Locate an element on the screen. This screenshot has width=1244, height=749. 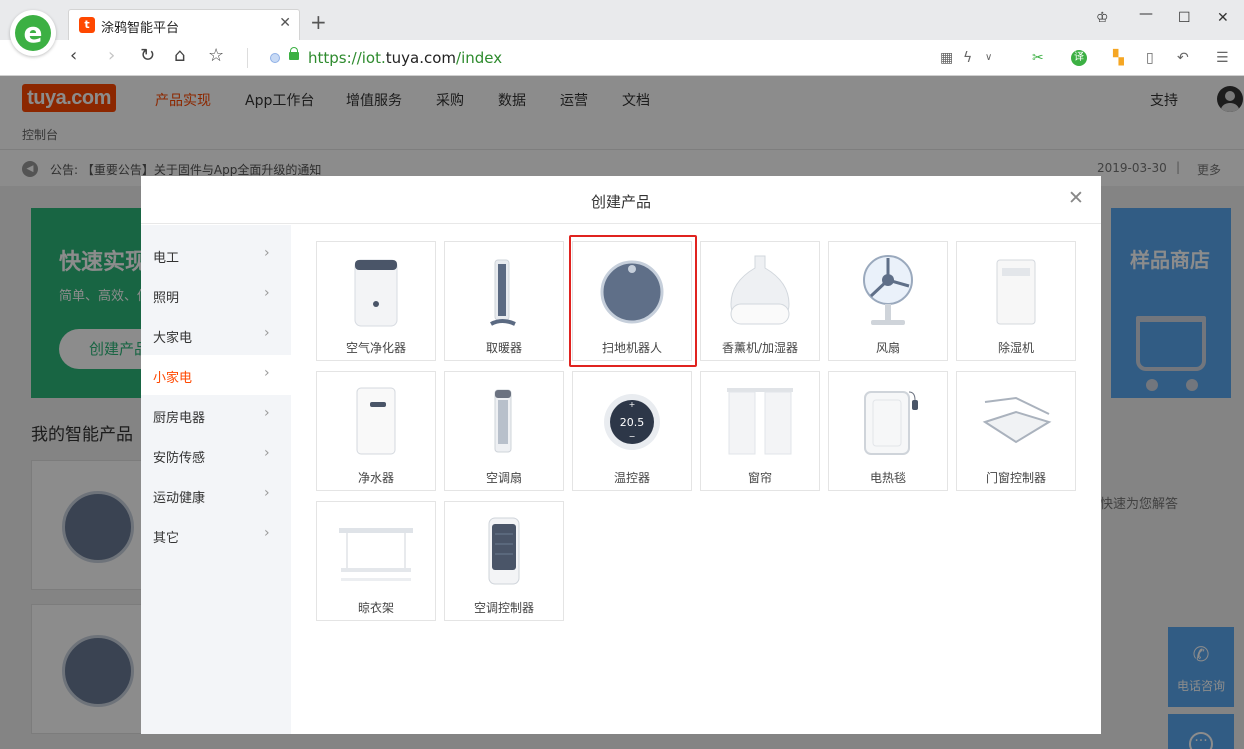
category-label: 大家电 is located at coordinates (173, 338).